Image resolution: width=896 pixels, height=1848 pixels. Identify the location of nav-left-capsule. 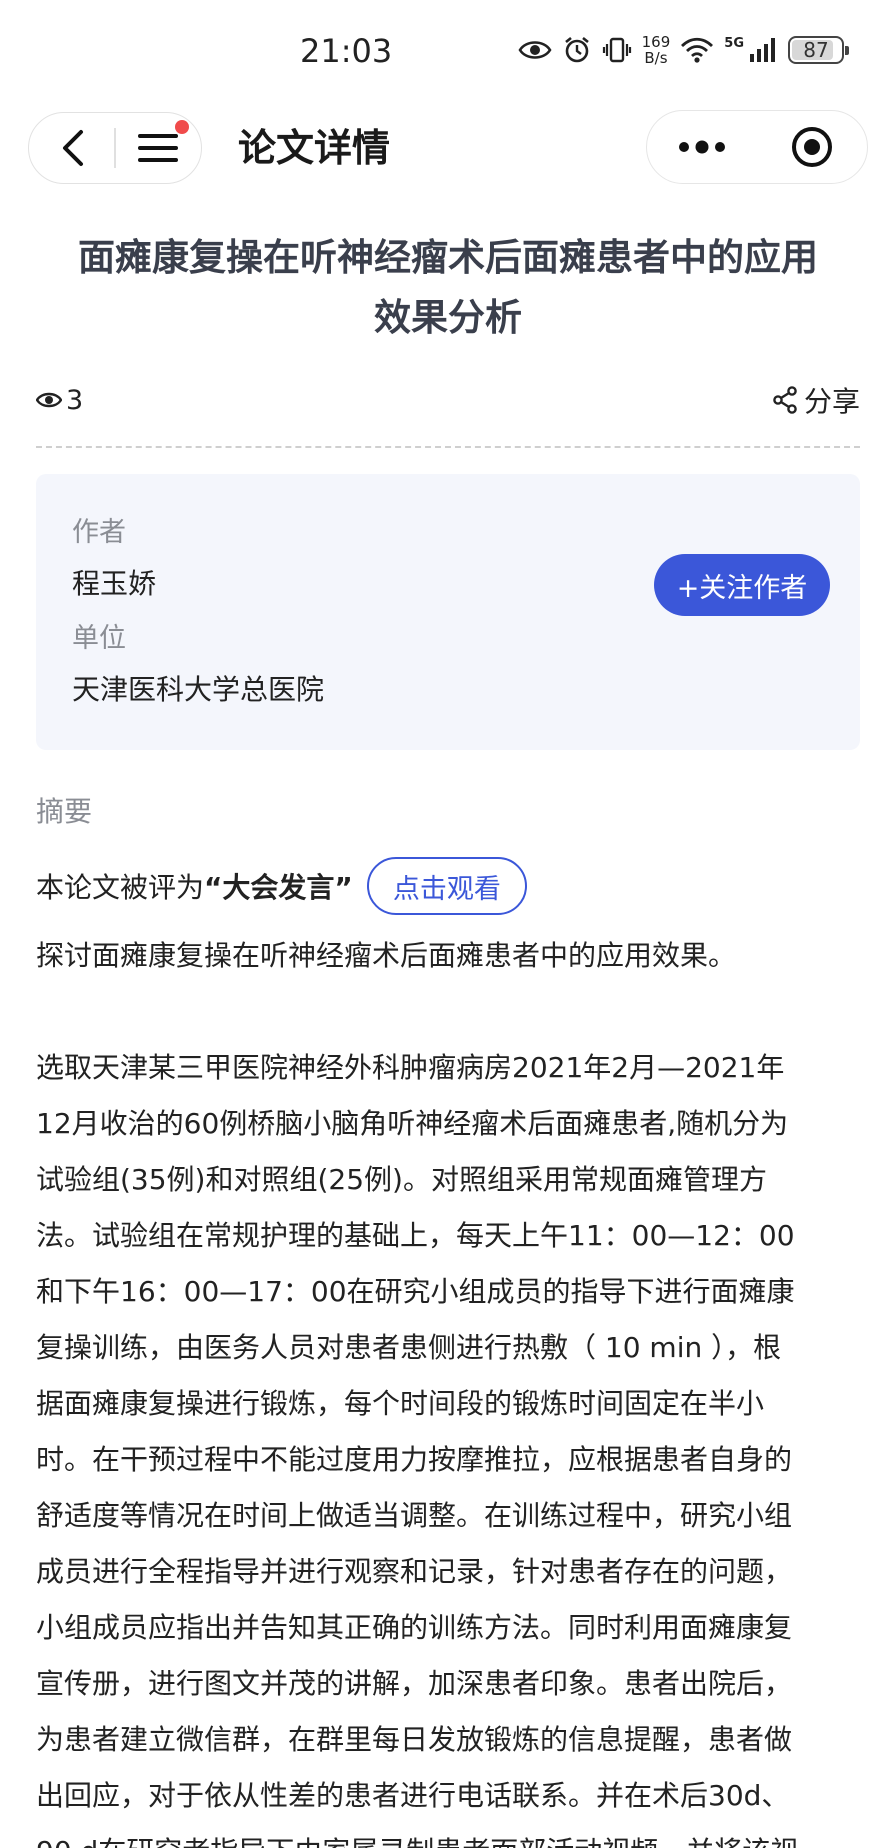
(115, 148).